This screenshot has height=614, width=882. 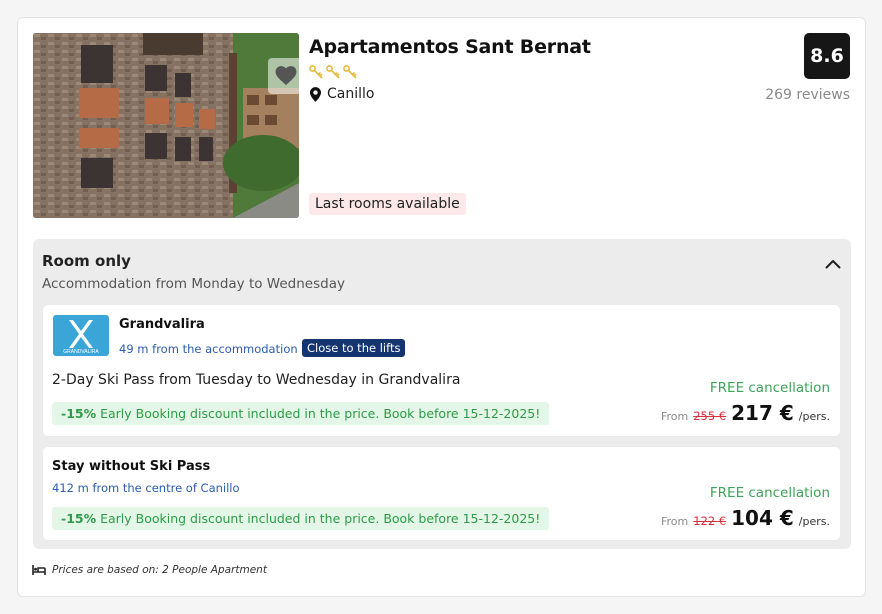 I want to click on grandvalira-logo-icon: GRANDVALIRA, so click(x=81, y=337).